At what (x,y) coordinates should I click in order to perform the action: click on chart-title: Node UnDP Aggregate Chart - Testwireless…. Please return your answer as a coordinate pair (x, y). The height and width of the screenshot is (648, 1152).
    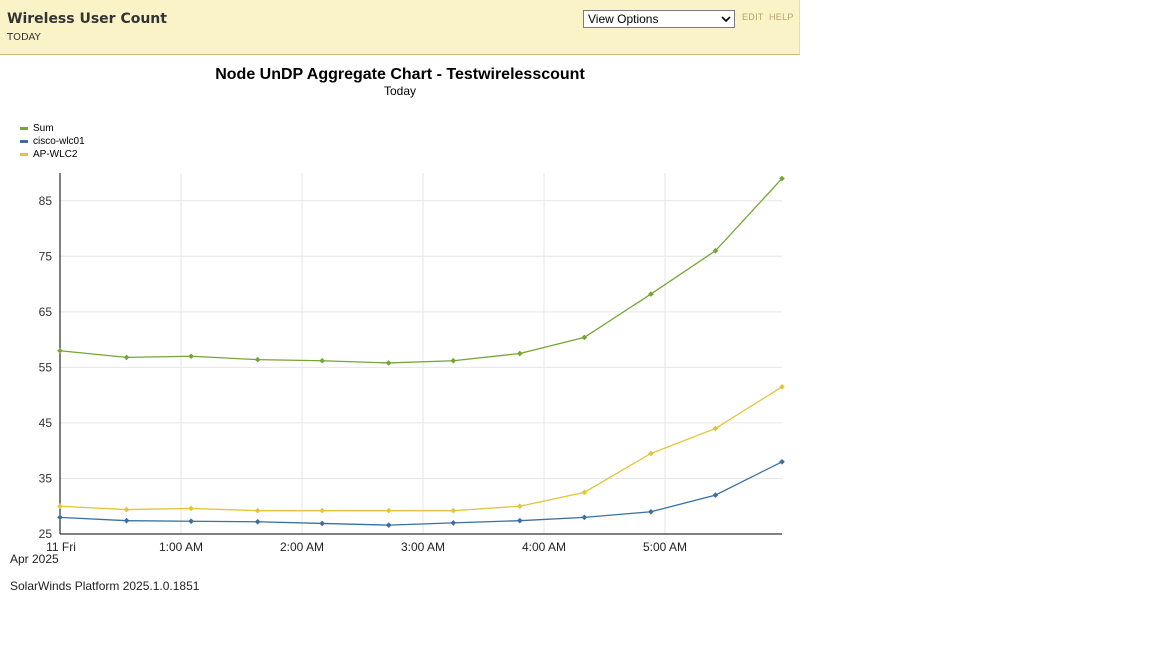
    Looking at the image, I should click on (400, 74).